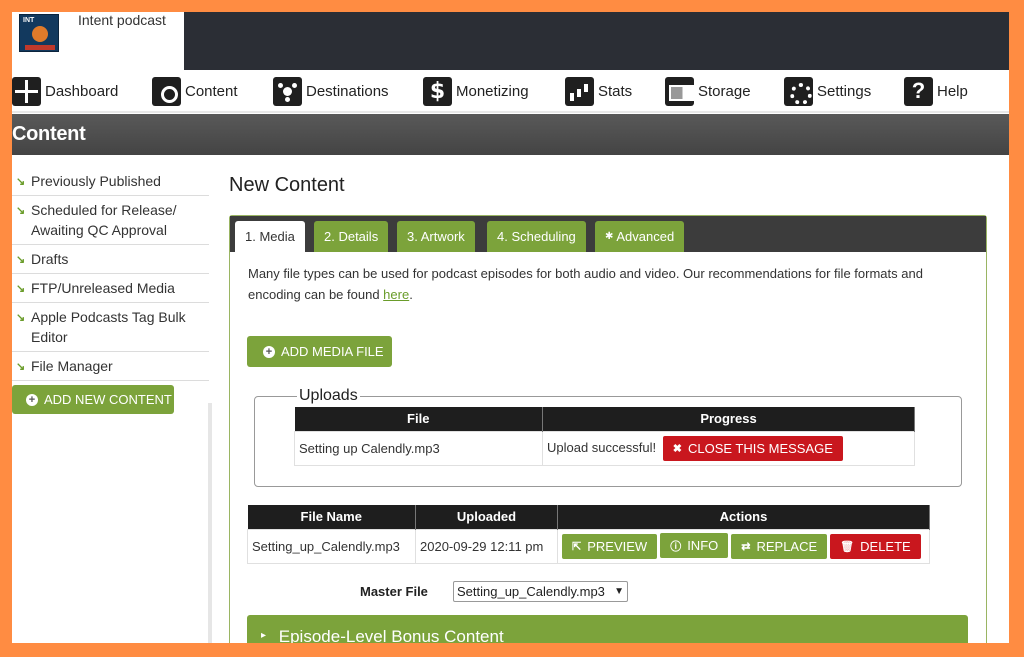 The image size is (1024, 657). I want to click on tab-label: 2. Details, so click(351, 236).